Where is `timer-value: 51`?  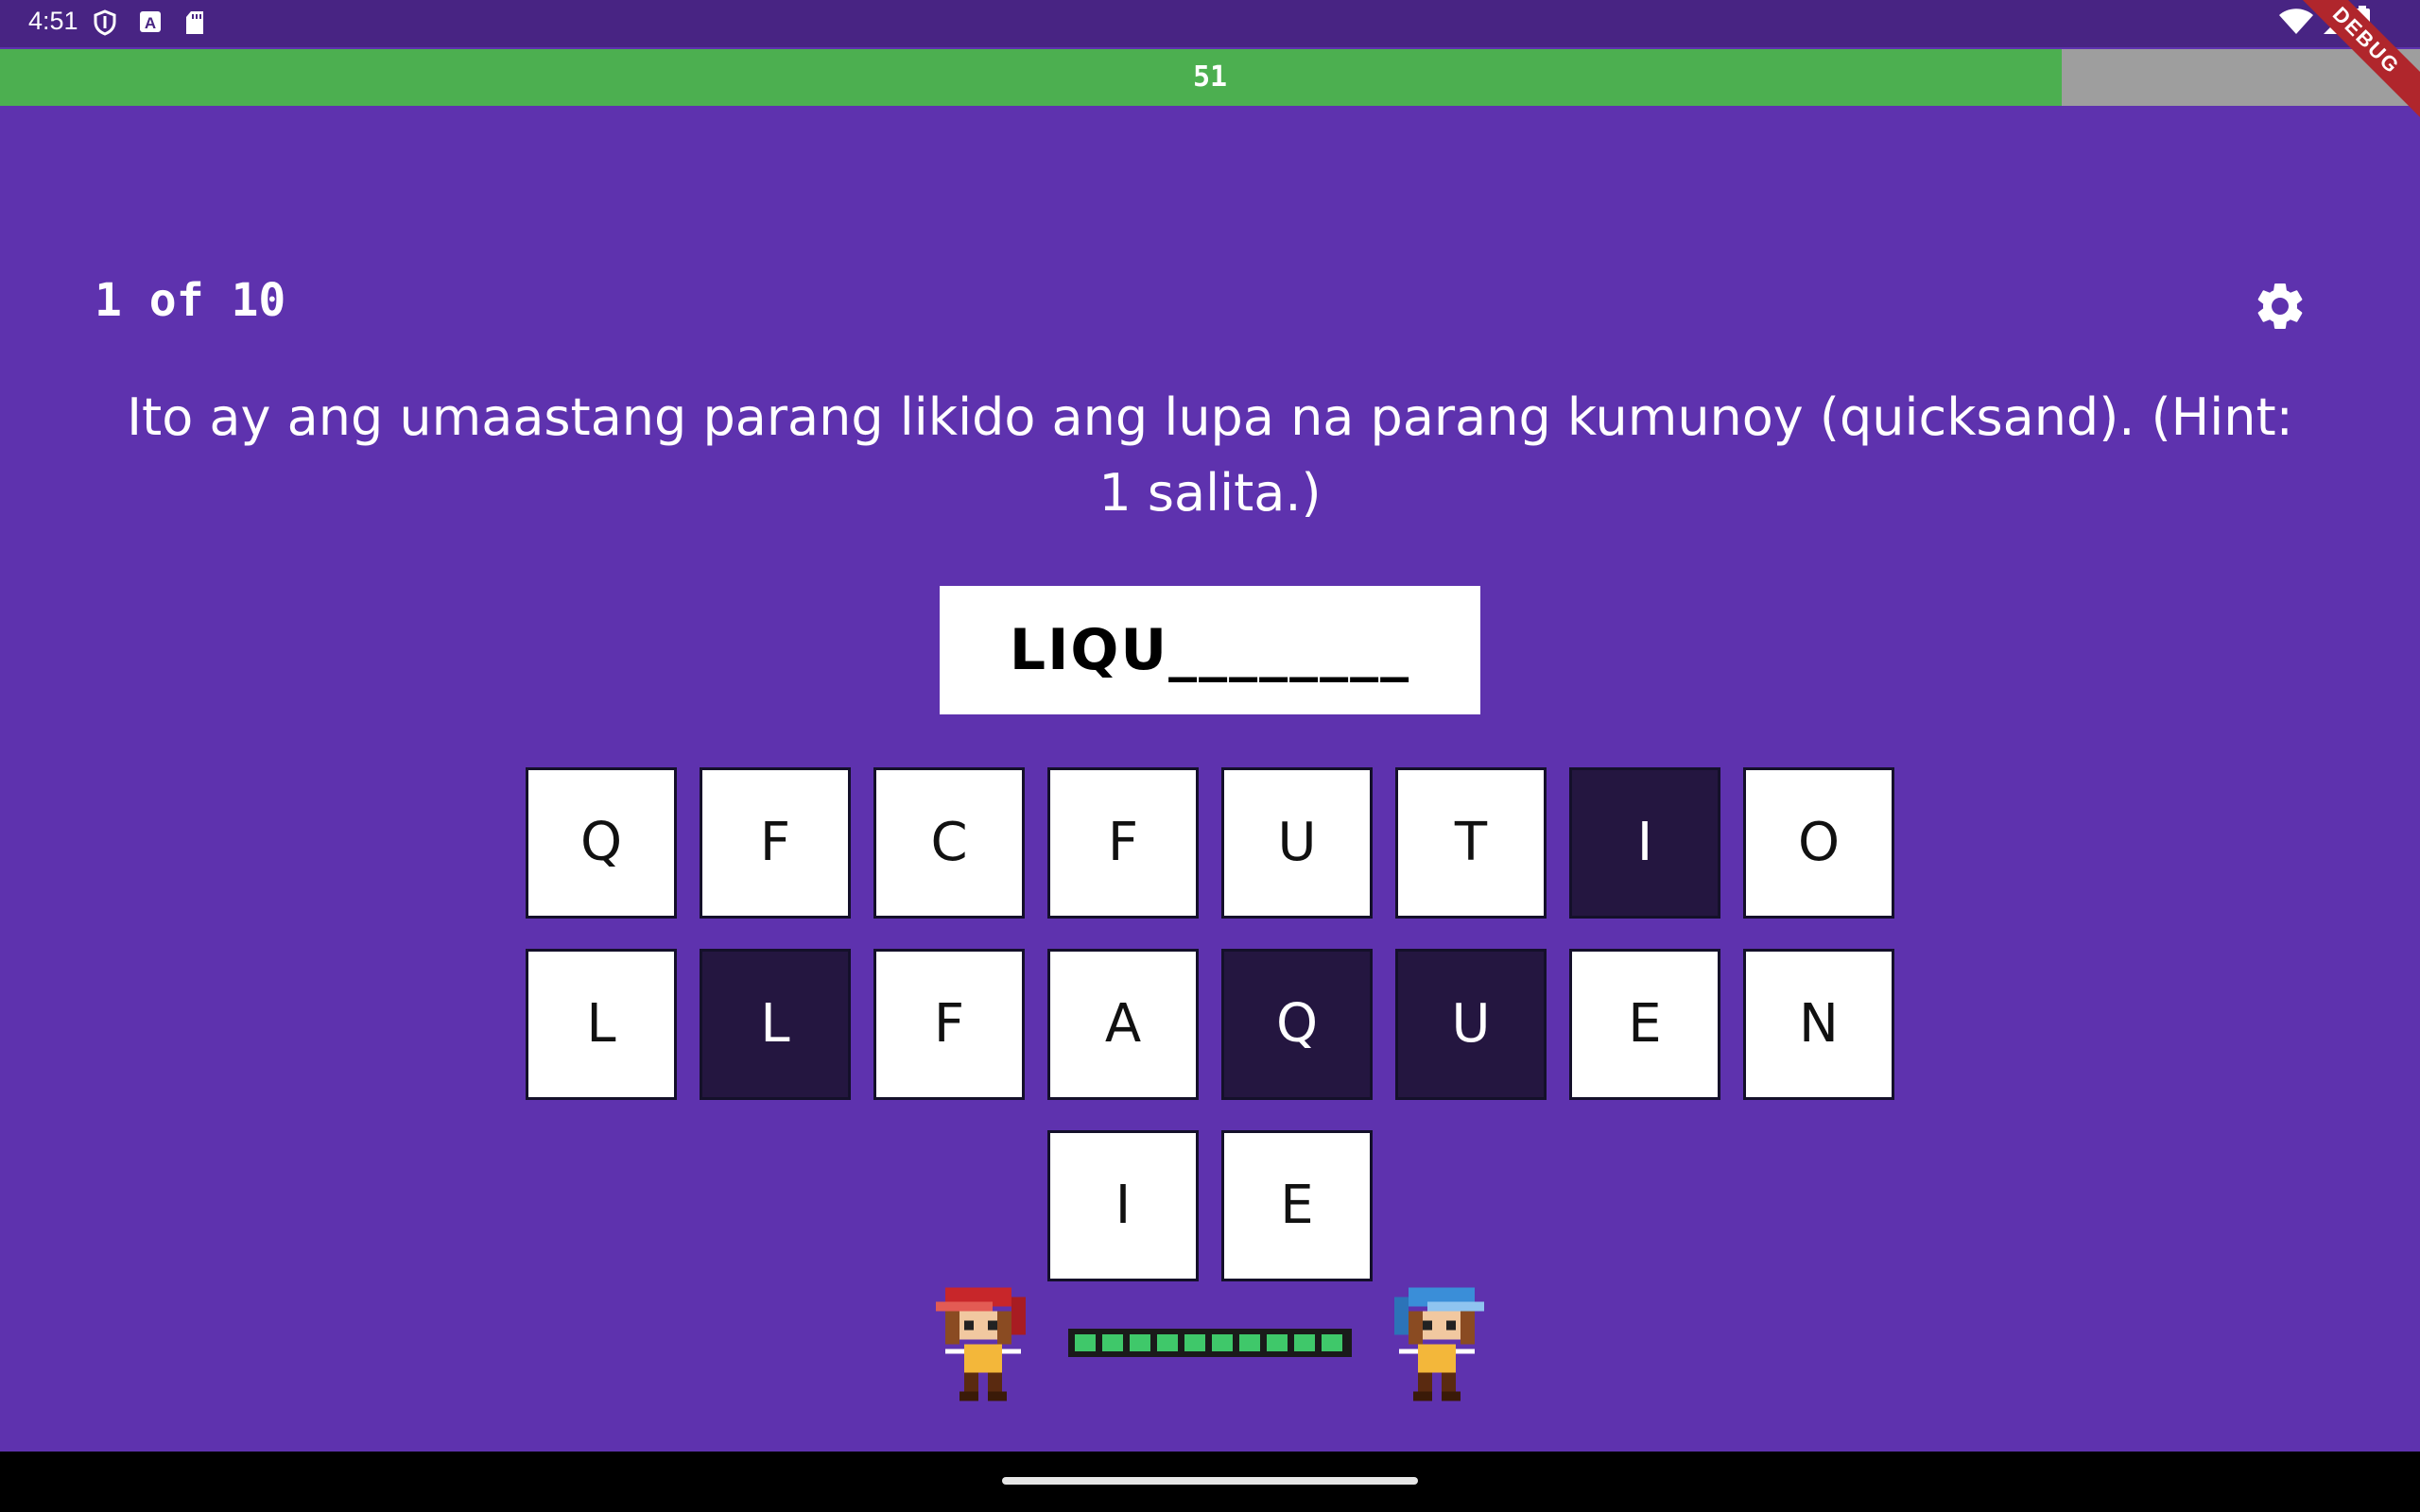
timer-value: 51 is located at coordinates (1210, 77).